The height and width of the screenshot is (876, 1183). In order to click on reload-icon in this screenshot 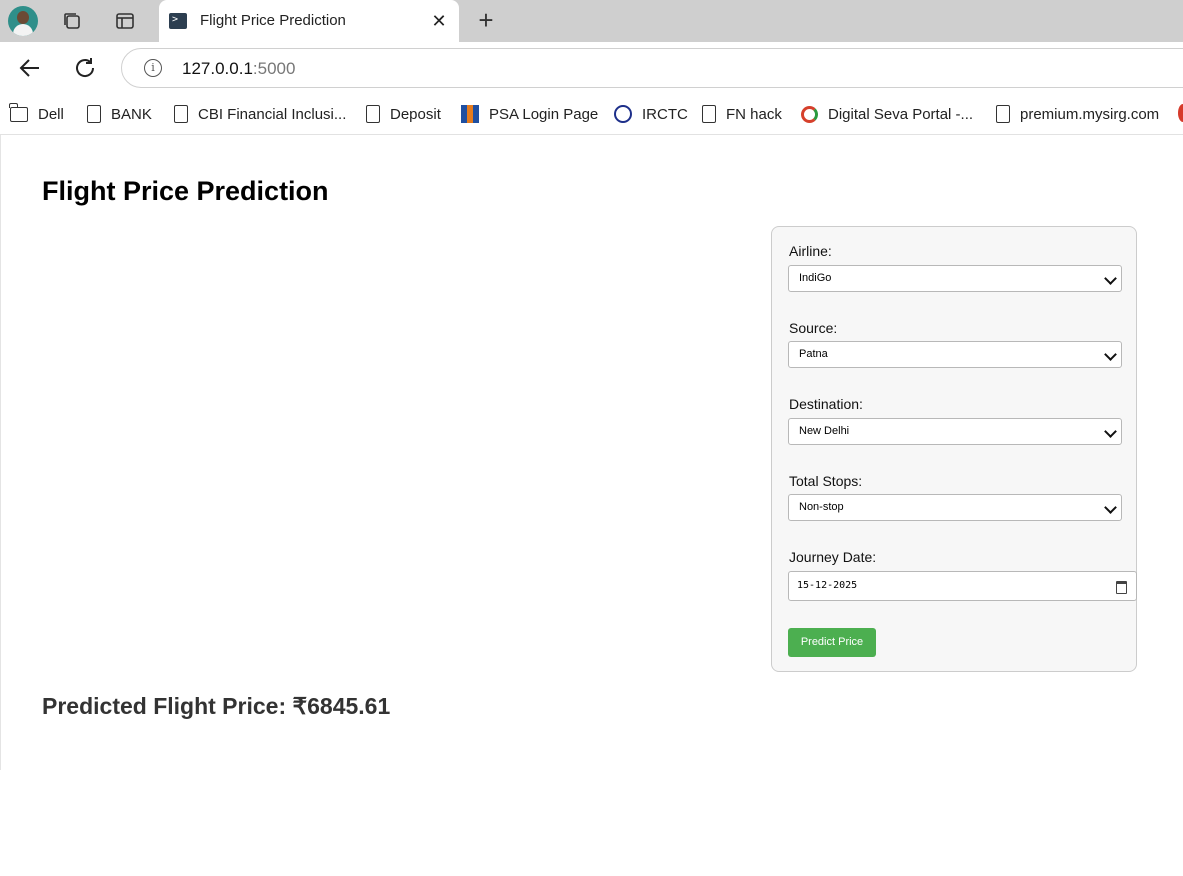, I will do `click(85, 68)`.